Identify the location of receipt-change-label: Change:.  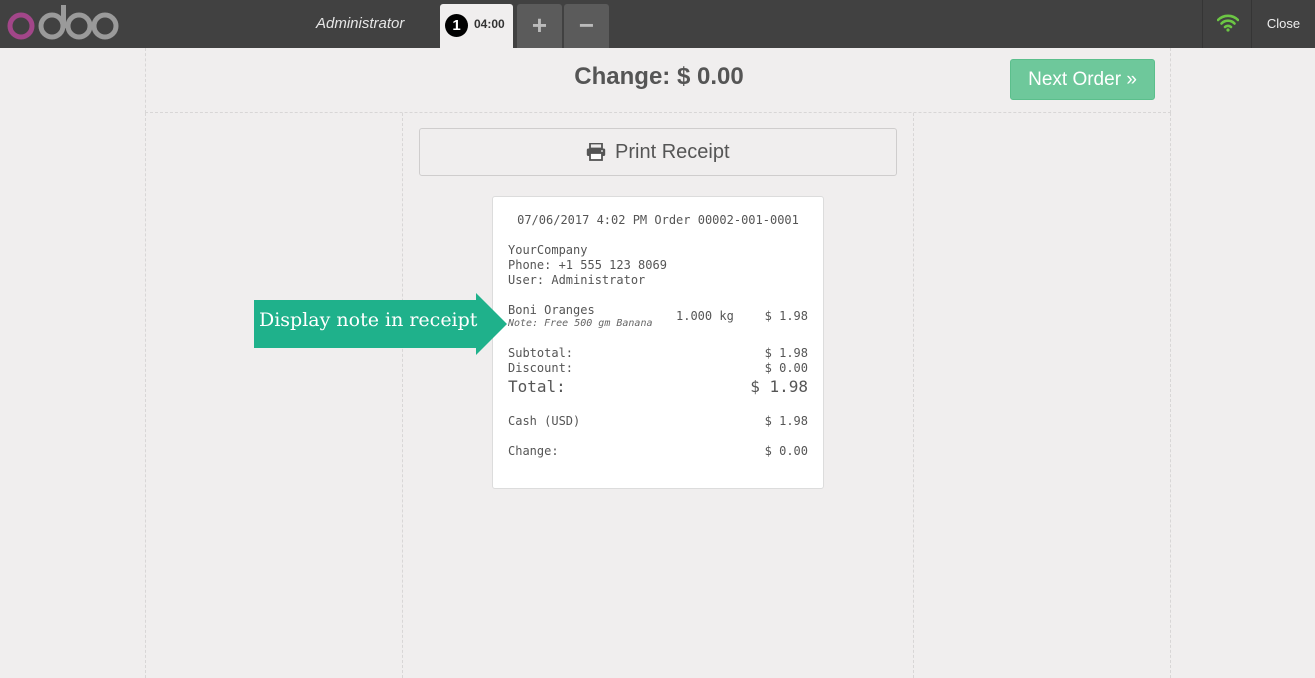
(533, 451).